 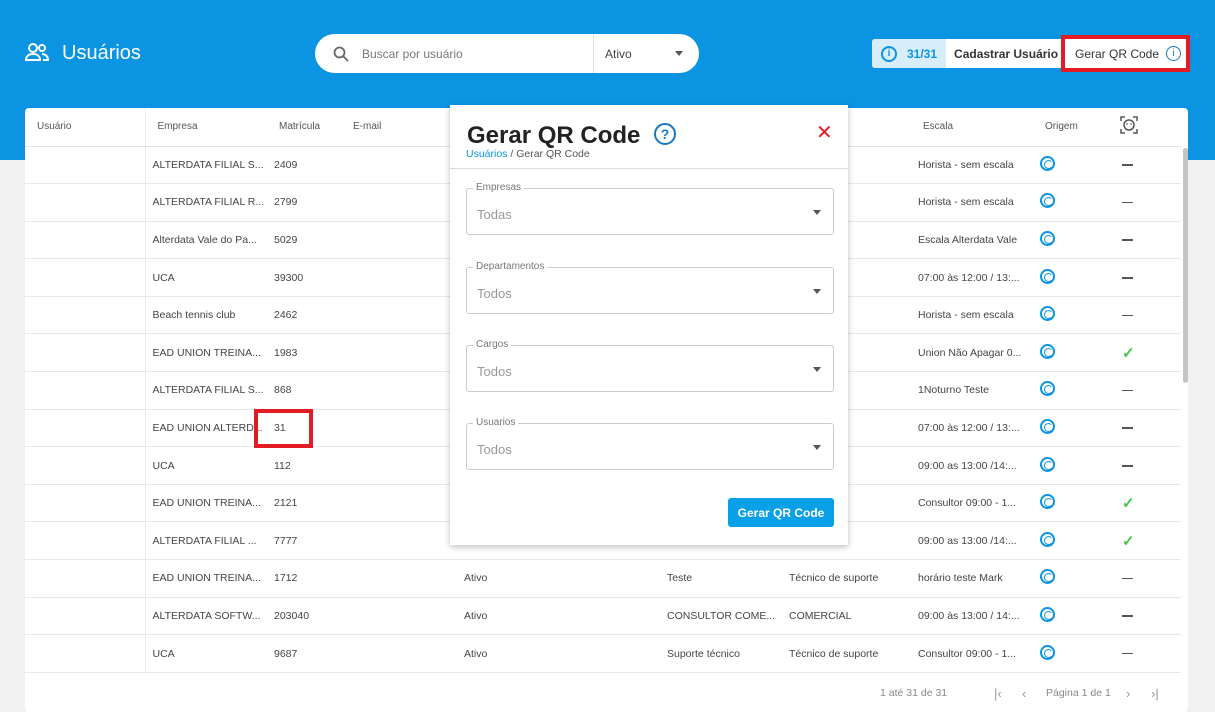 What do you see at coordinates (304, 541) in the screenshot?
I see `cell-registration: 7777` at bounding box center [304, 541].